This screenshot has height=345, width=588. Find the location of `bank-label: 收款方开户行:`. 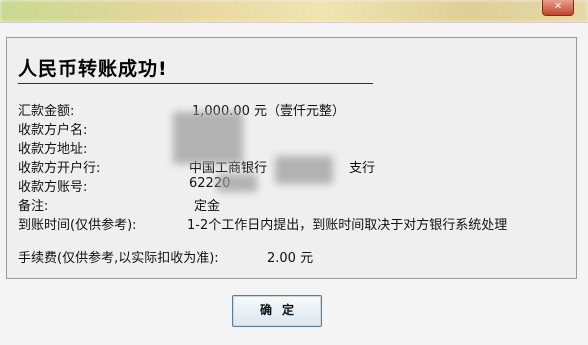

bank-label: 收款方开户行: is located at coordinates (59, 168).